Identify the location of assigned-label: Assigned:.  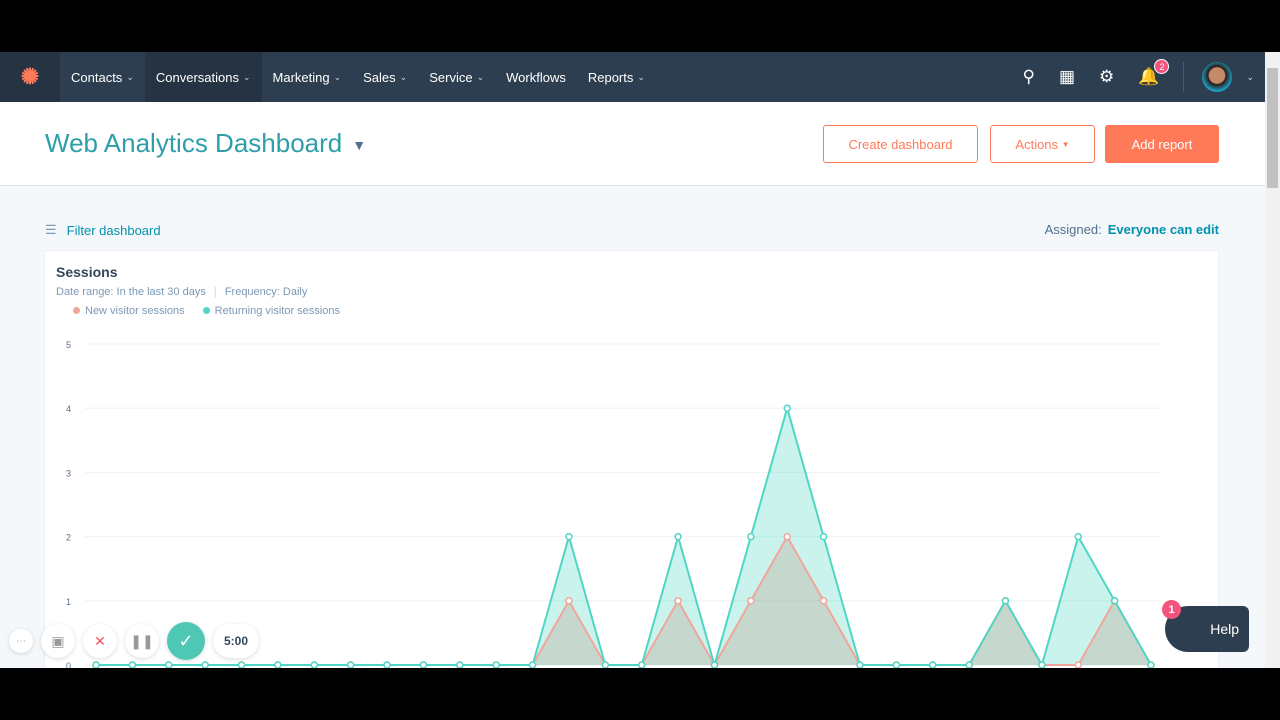
(1073, 229).